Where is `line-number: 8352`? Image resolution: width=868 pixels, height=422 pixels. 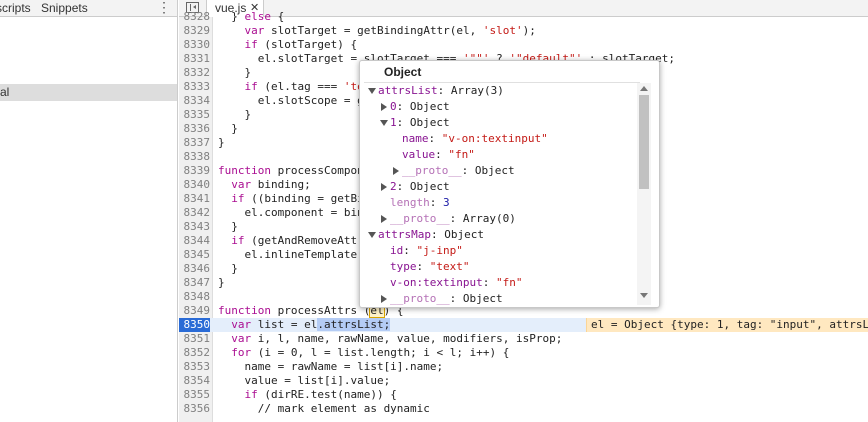
line-number: 8352 is located at coordinates (195, 353).